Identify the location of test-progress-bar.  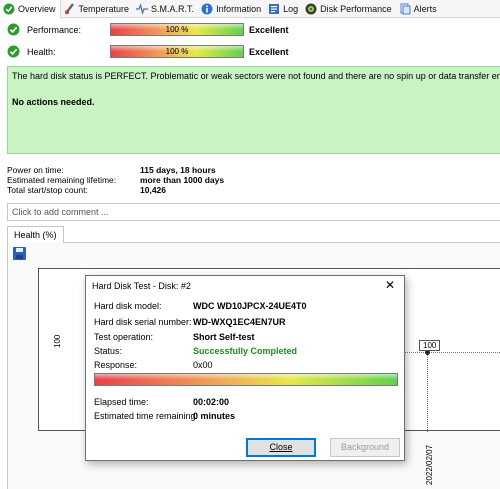
(246, 379).